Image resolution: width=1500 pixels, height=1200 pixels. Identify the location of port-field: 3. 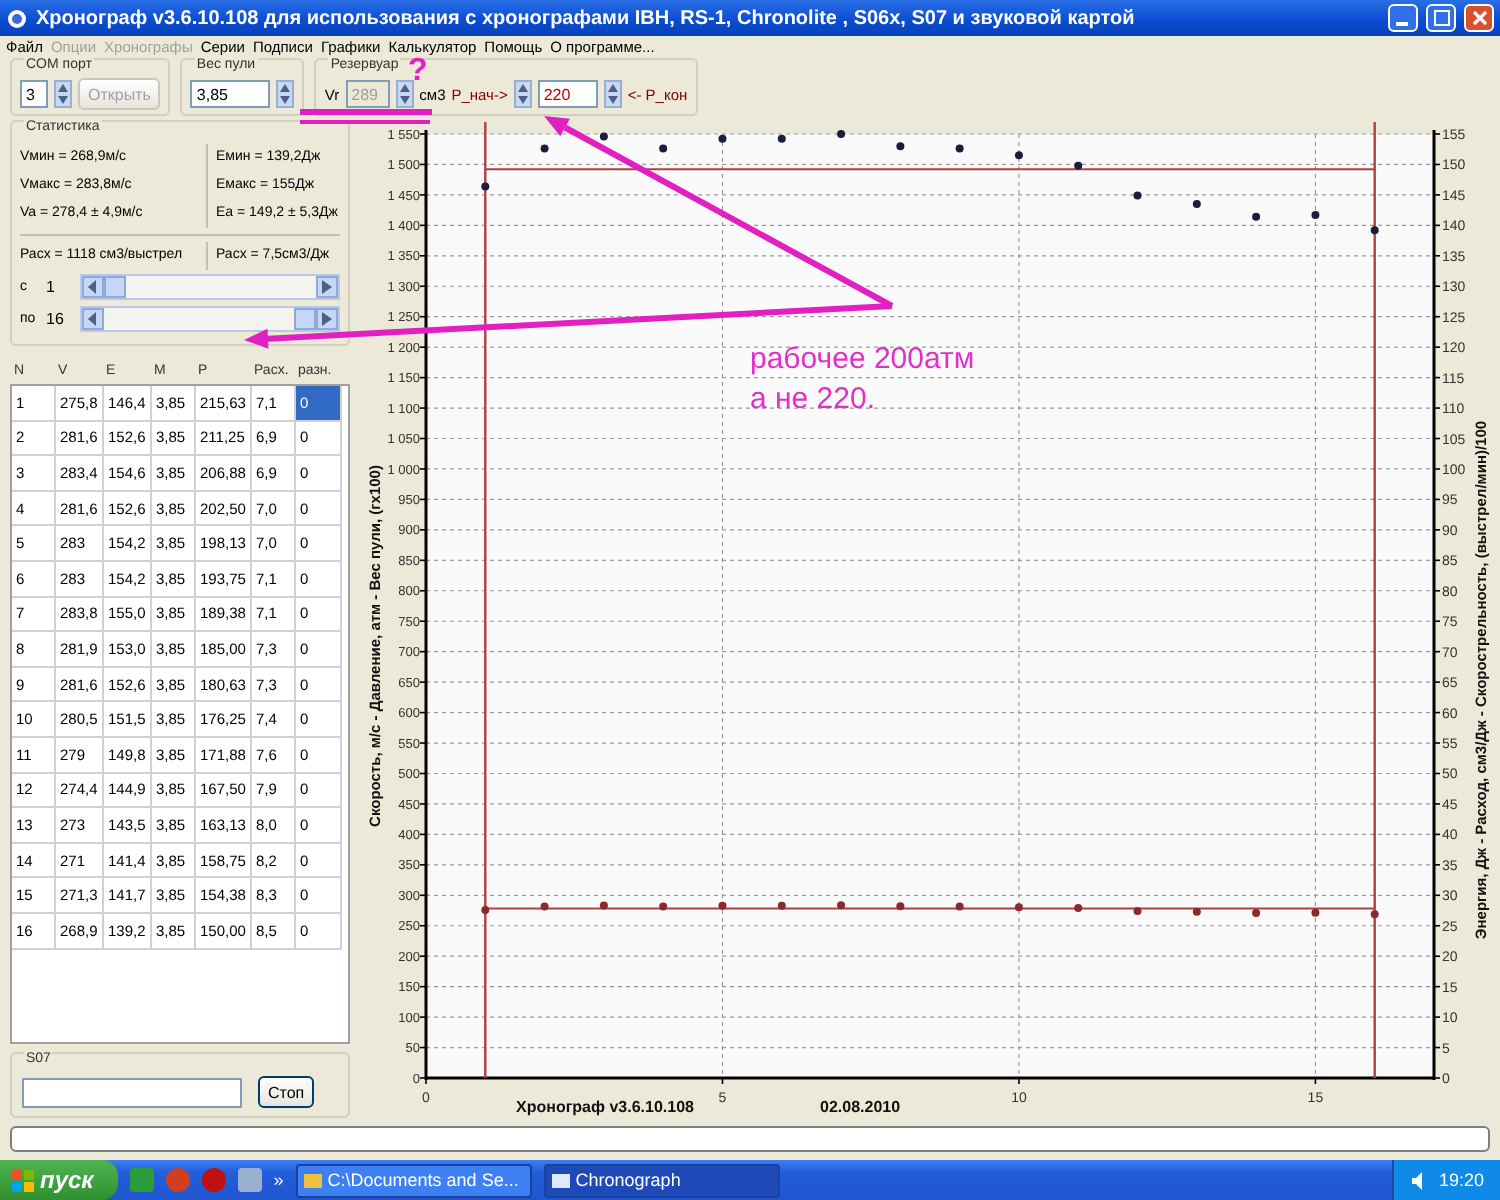
(34, 94).